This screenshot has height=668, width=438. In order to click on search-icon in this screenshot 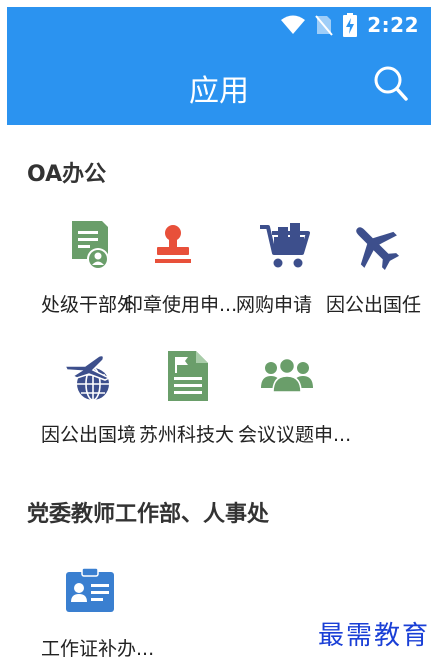, I will do `click(391, 83)`.